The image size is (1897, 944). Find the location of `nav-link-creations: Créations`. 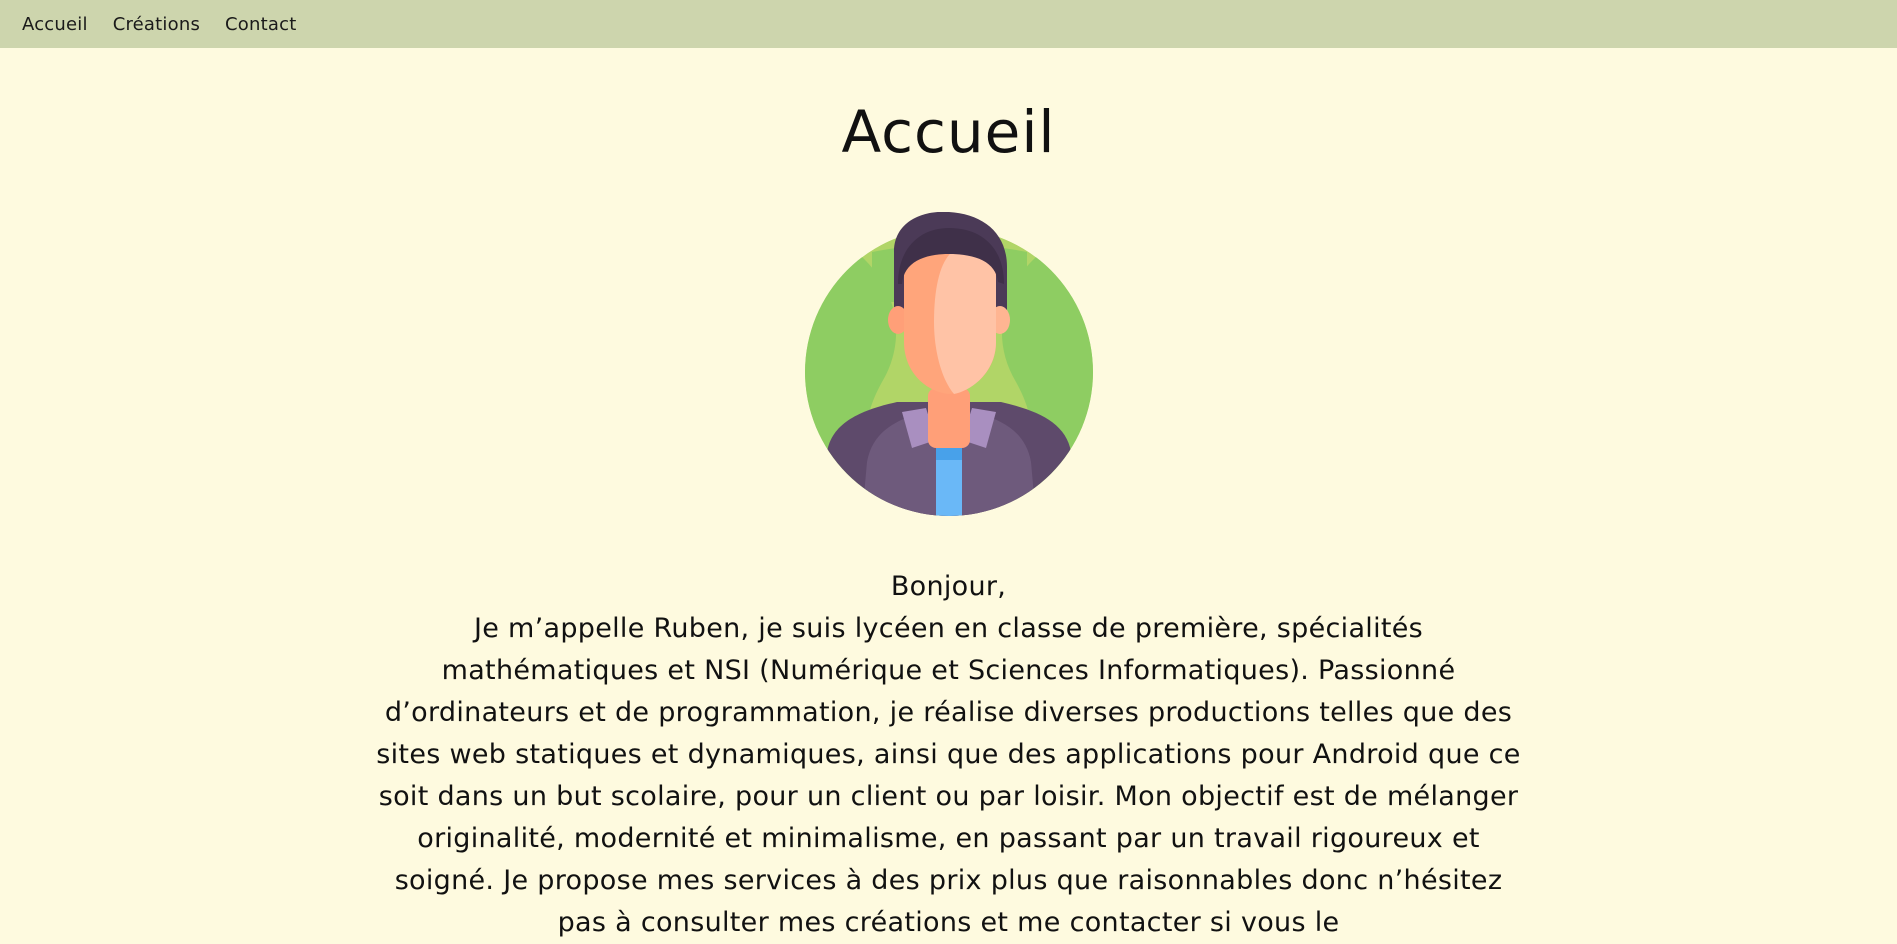

nav-link-creations: Créations is located at coordinates (156, 24).